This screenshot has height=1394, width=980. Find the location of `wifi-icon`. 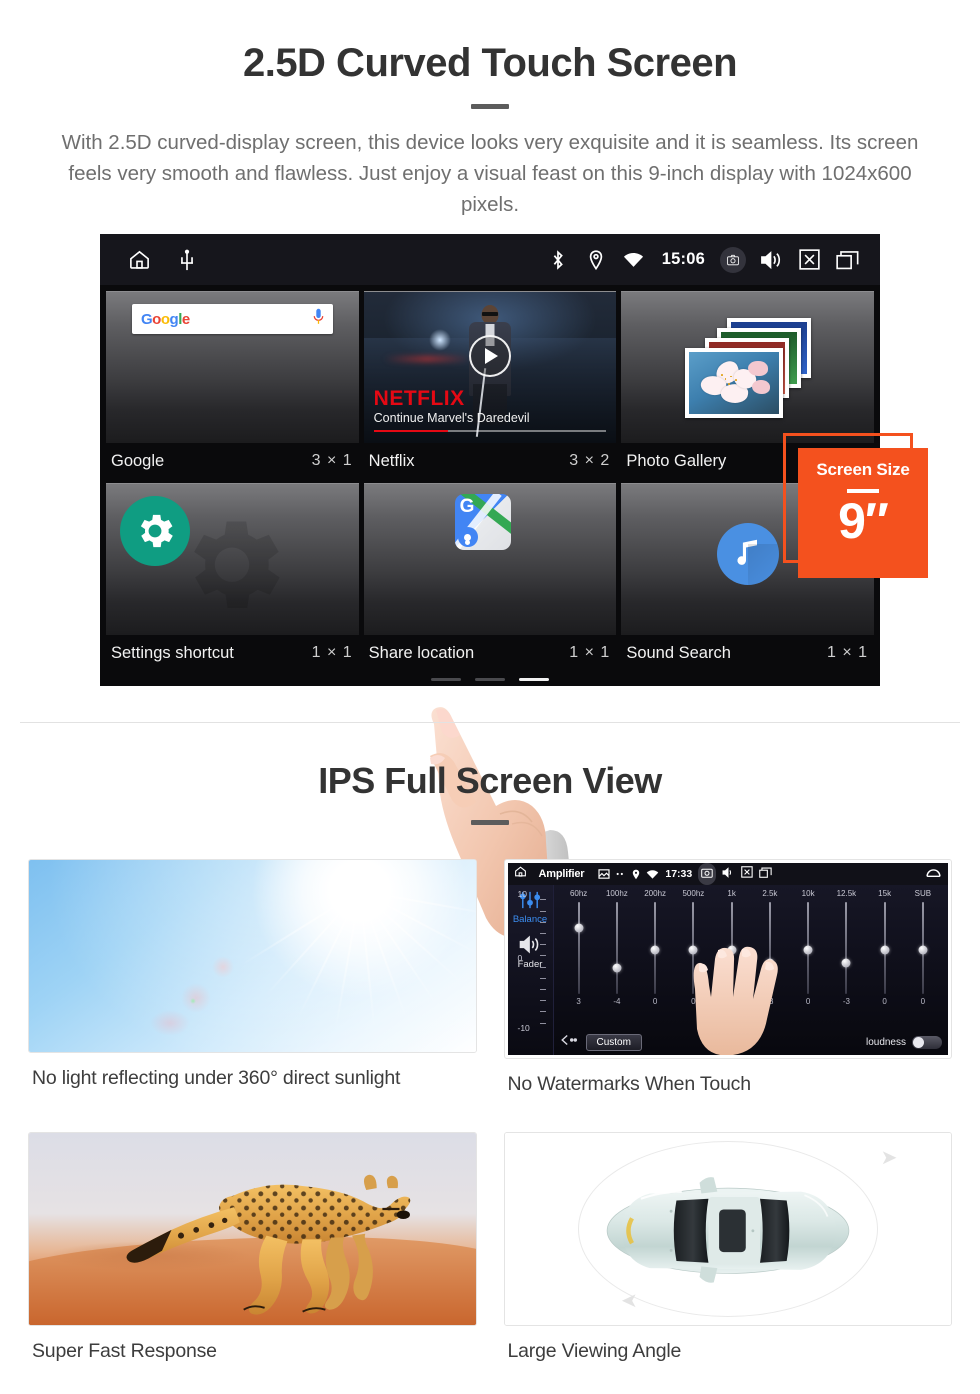

wifi-icon is located at coordinates (634, 260).